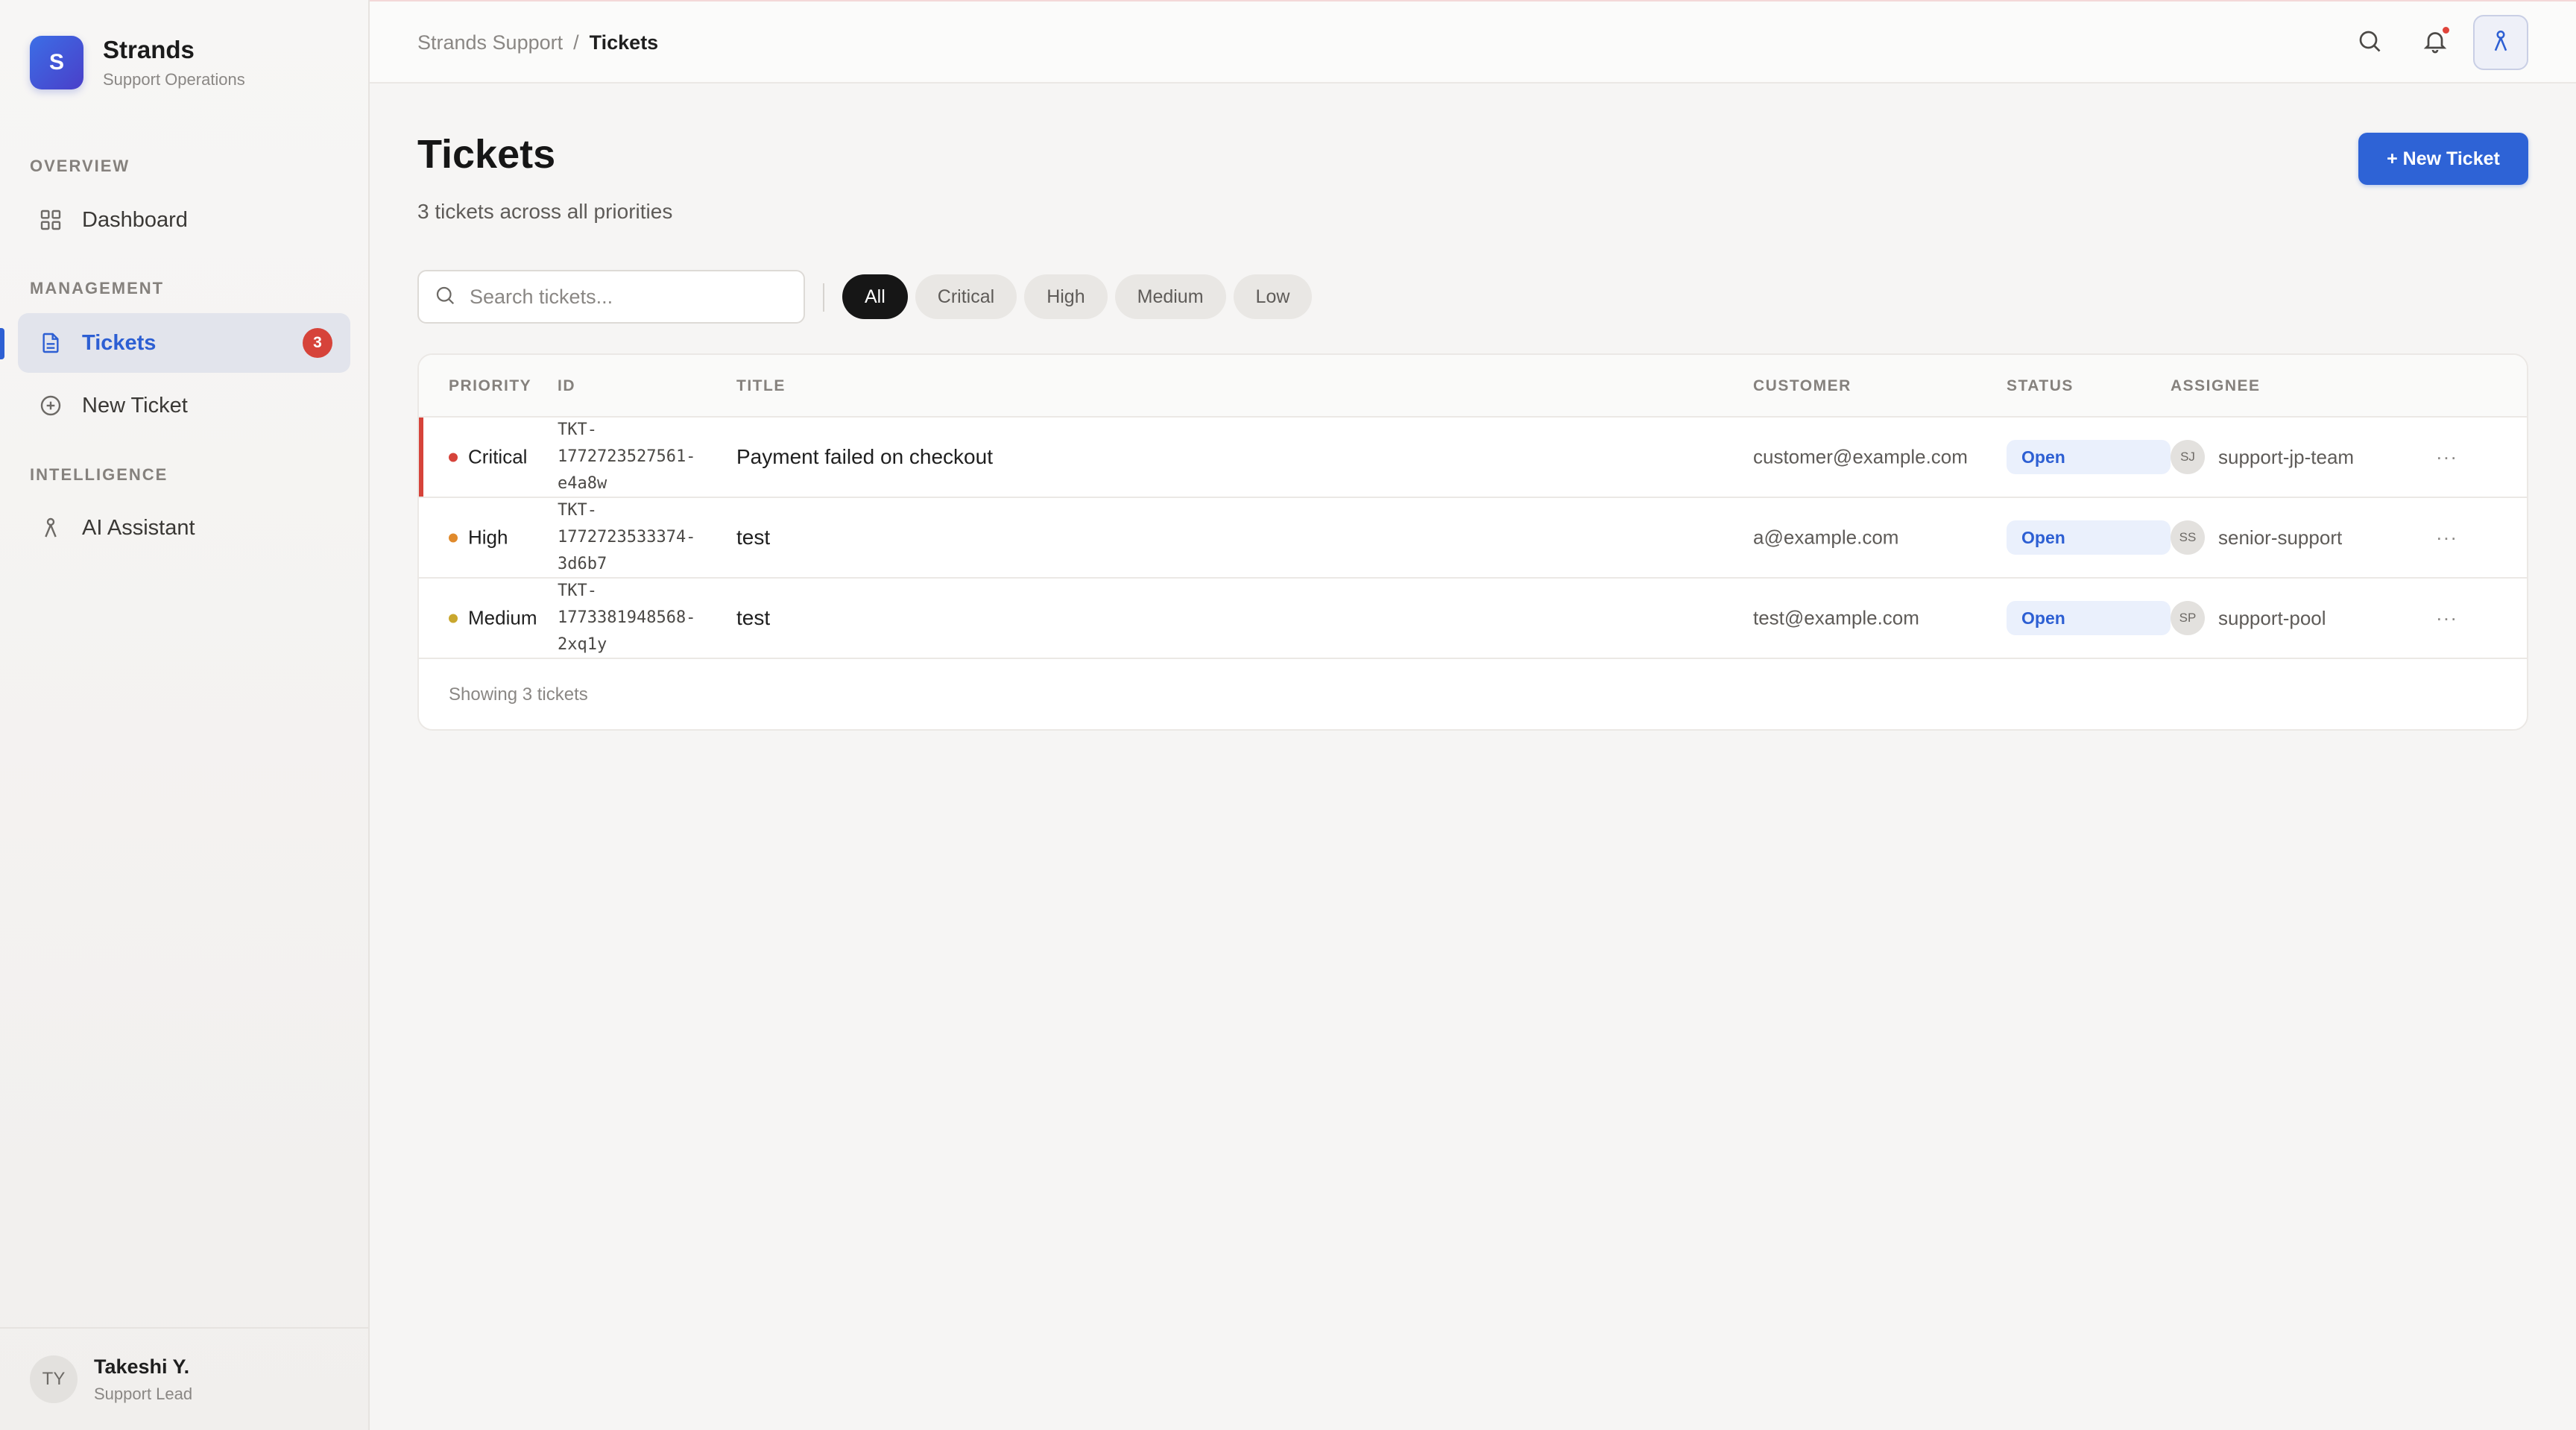 The height and width of the screenshot is (1430, 2576). I want to click on sidebar-item-tickets: Tickets 3, so click(184, 343).